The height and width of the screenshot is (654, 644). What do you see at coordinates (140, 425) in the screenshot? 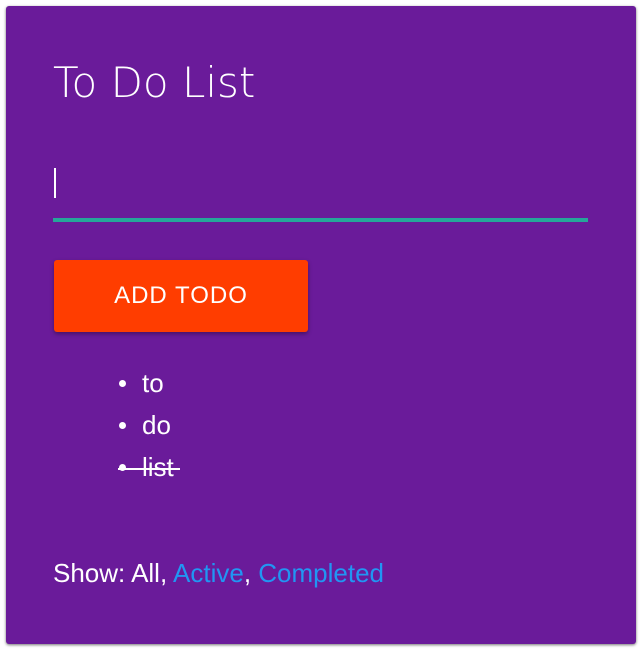
I see `todo-item: do` at bounding box center [140, 425].